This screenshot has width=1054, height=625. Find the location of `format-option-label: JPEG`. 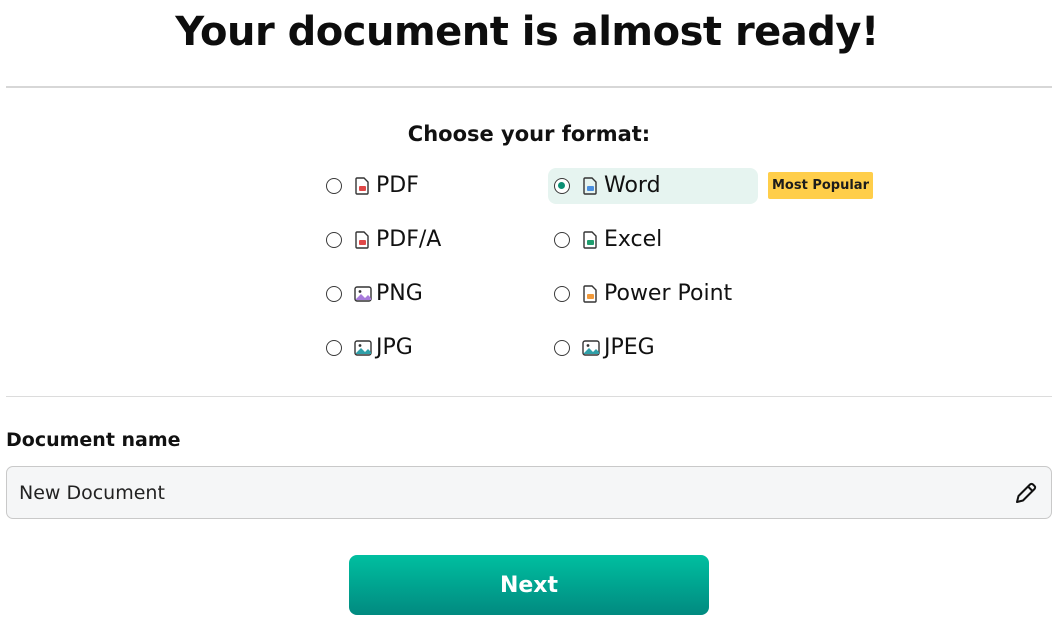

format-option-label: JPEG is located at coordinates (629, 347).